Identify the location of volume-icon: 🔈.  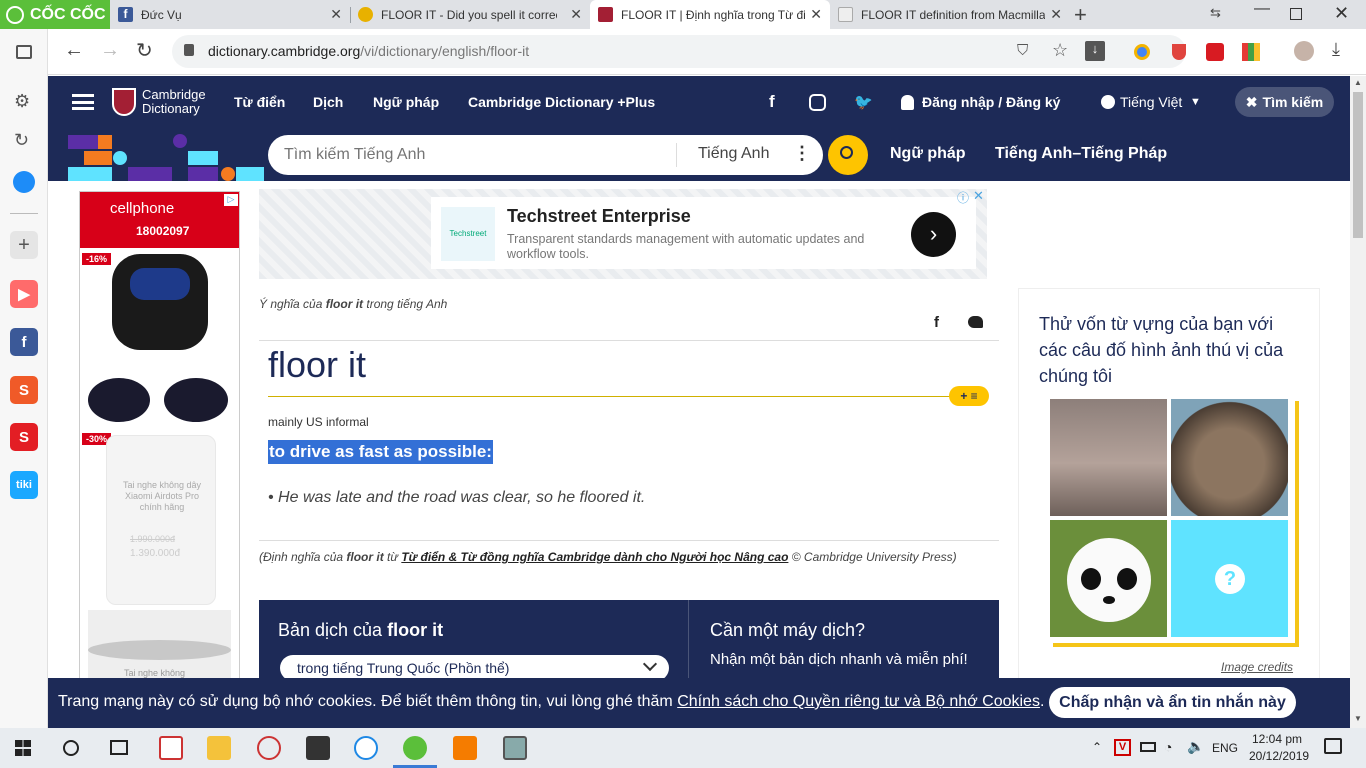
(1195, 746).